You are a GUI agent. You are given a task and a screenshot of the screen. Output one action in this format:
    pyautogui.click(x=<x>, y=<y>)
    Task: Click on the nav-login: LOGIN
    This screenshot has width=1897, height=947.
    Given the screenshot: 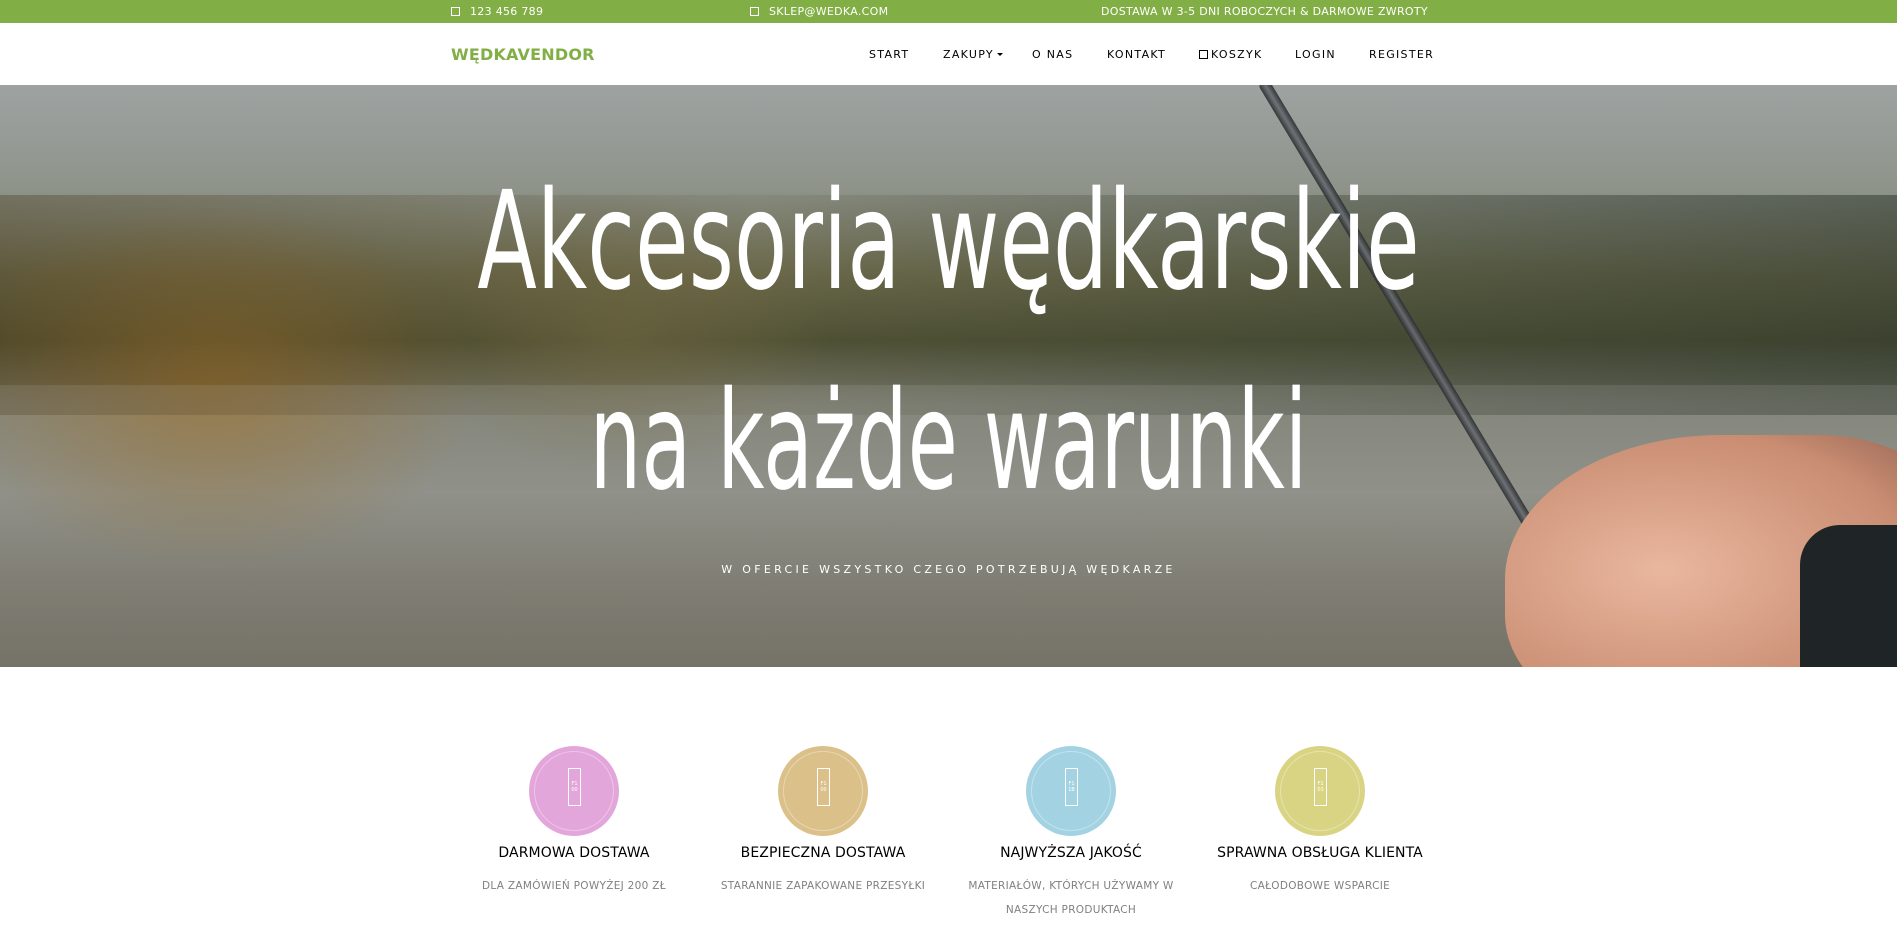 What is the action you would take?
    pyautogui.click(x=1315, y=54)
    